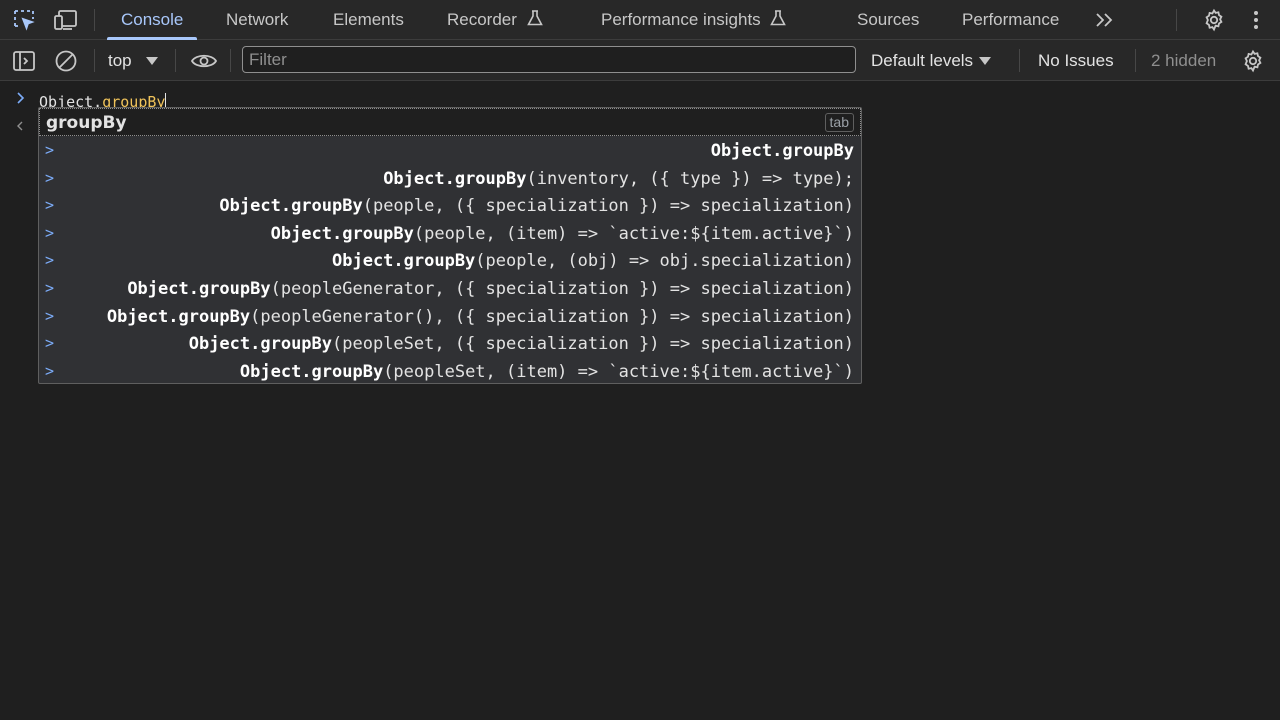  I want to click on kebab-menu-icon, so click(1256, 20).